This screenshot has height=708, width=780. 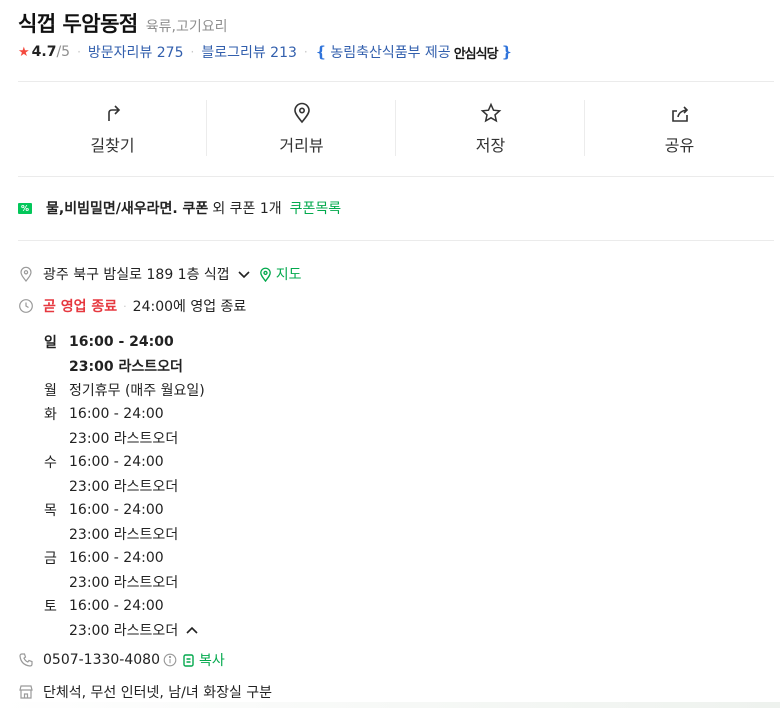 I want to click on chevron-down-icon, so click(x=244, y=274).